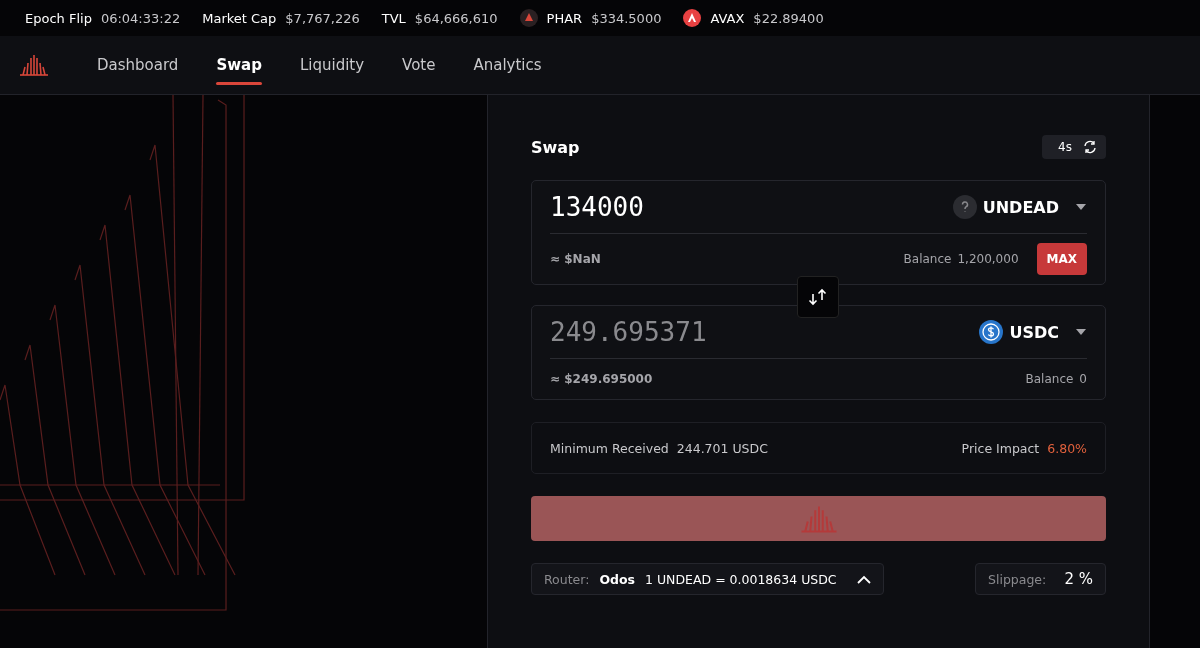 This screenshot has width=1200, height=648. I want to click on amount-field: 134000, so click(597, 207).